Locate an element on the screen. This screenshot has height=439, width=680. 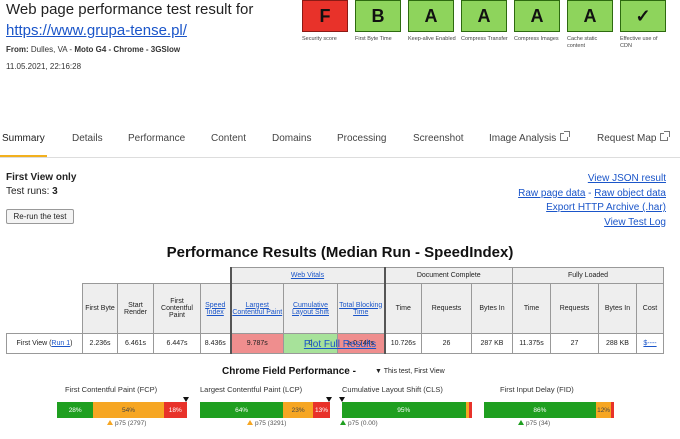
tab-content: Content is located at coordinates (228, 138).